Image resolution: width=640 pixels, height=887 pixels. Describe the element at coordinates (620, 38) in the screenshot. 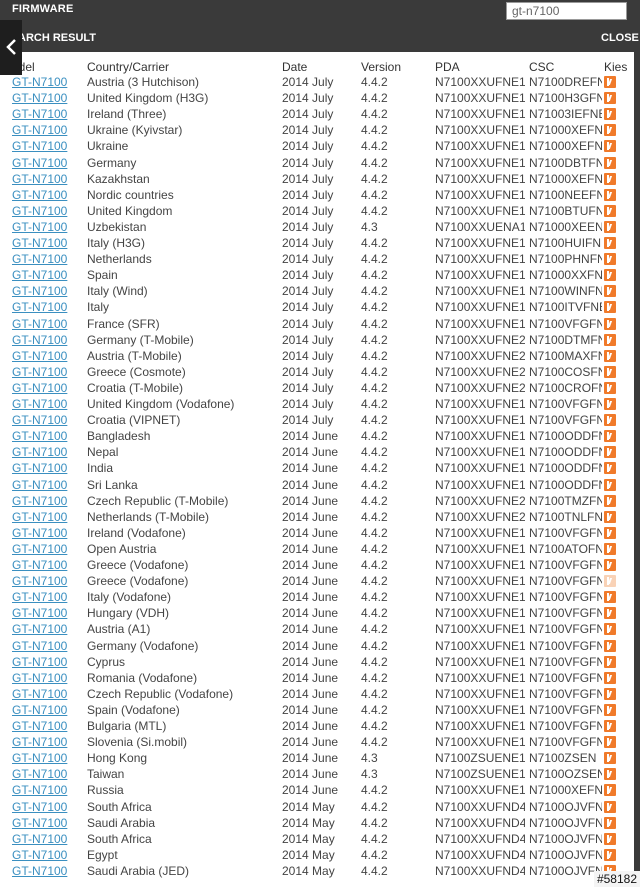

I see `close-button: CLOSE` at that location.